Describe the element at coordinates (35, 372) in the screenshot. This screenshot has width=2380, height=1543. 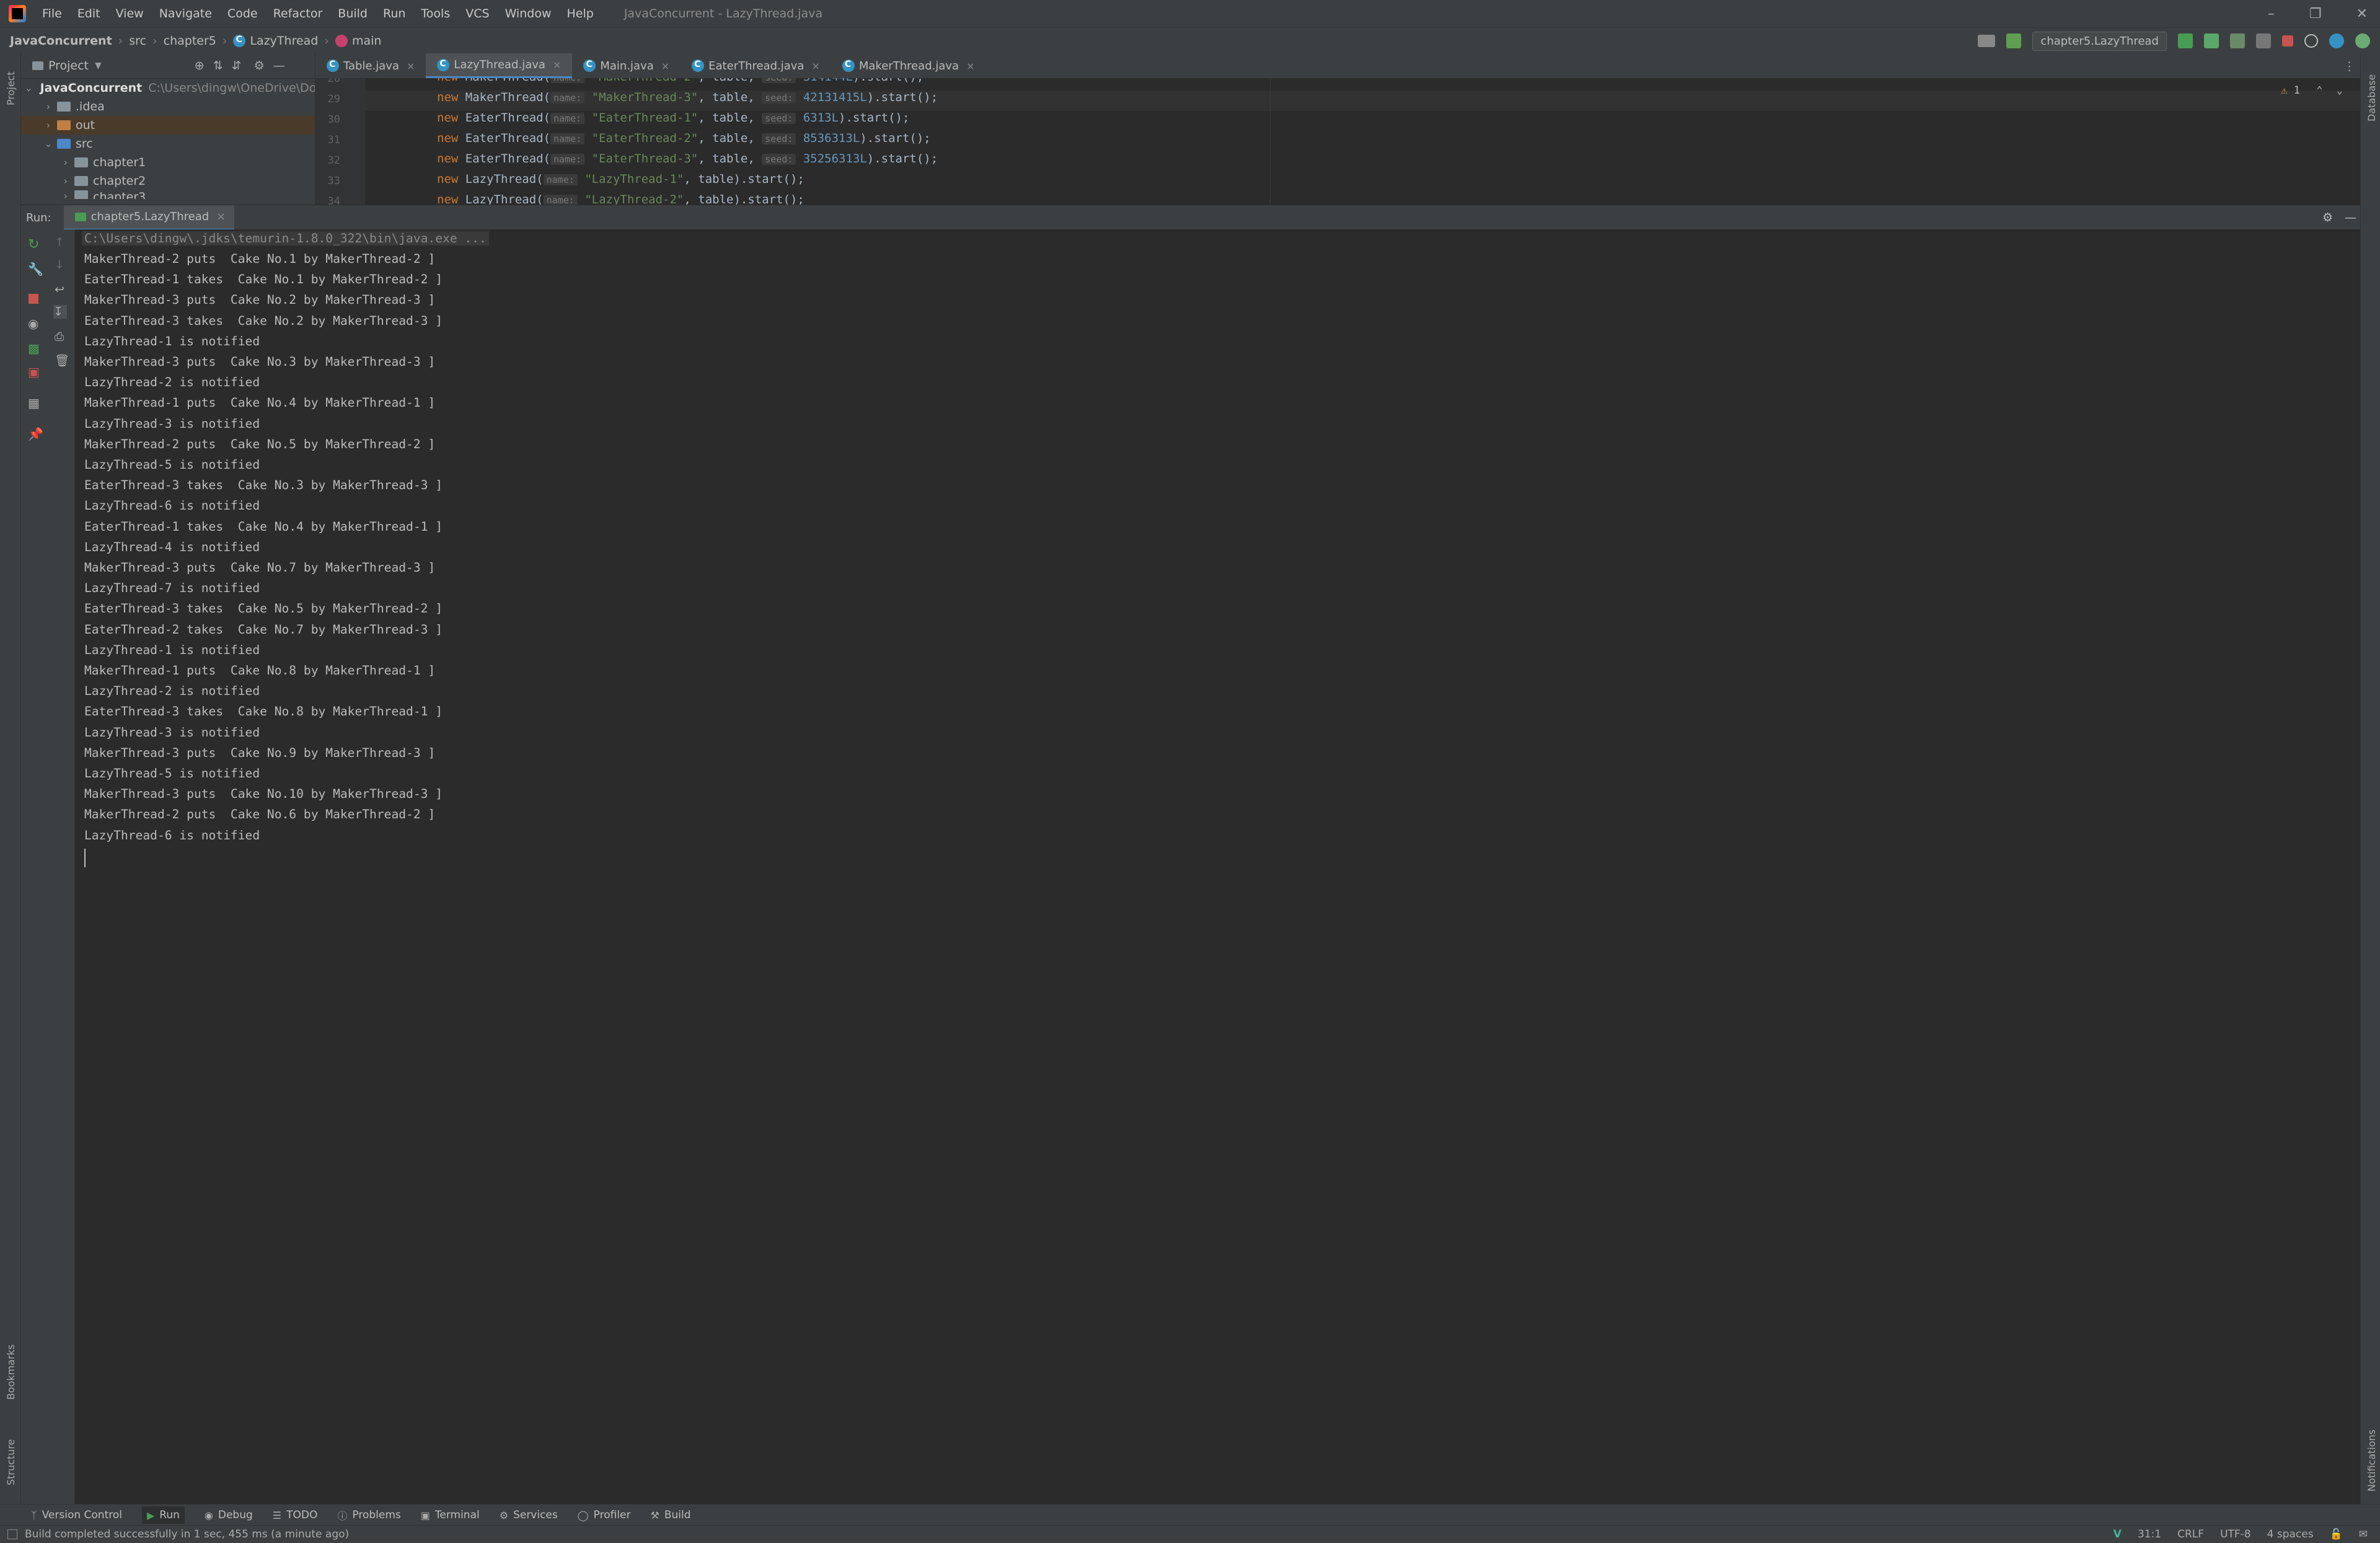
I see `exit-icon: ▣` at that location.